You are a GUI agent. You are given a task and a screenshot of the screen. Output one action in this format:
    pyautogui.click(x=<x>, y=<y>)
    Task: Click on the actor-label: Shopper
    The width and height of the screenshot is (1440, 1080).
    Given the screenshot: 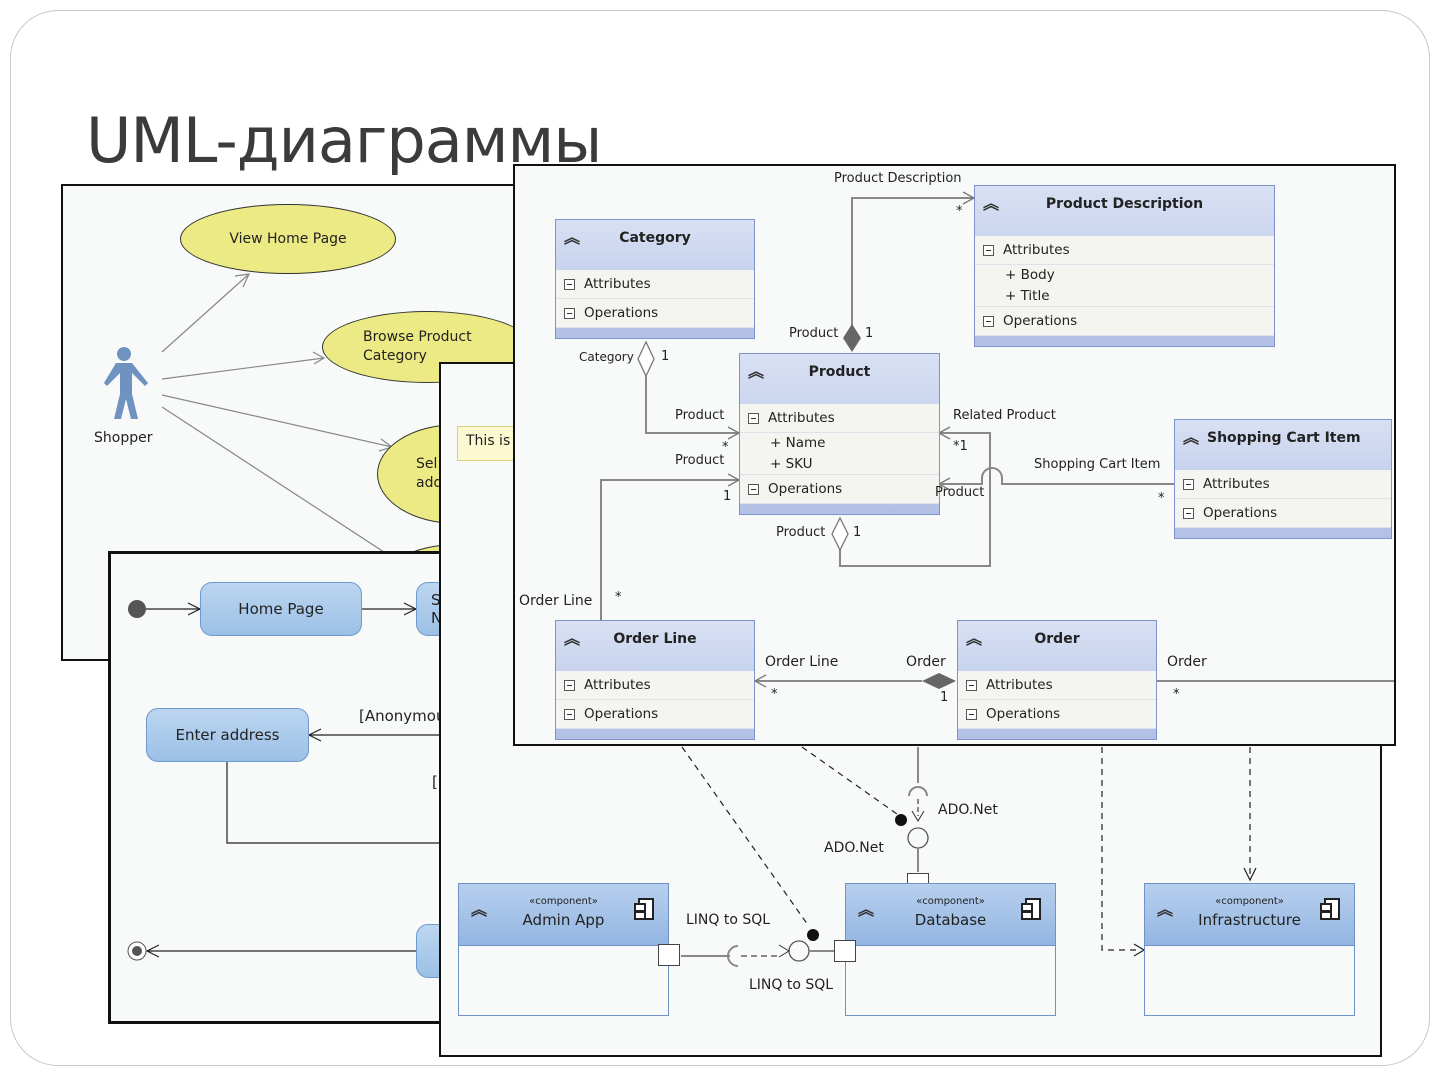 What is the action you would take?
    pyautogui.click(x=123, y=438)
    